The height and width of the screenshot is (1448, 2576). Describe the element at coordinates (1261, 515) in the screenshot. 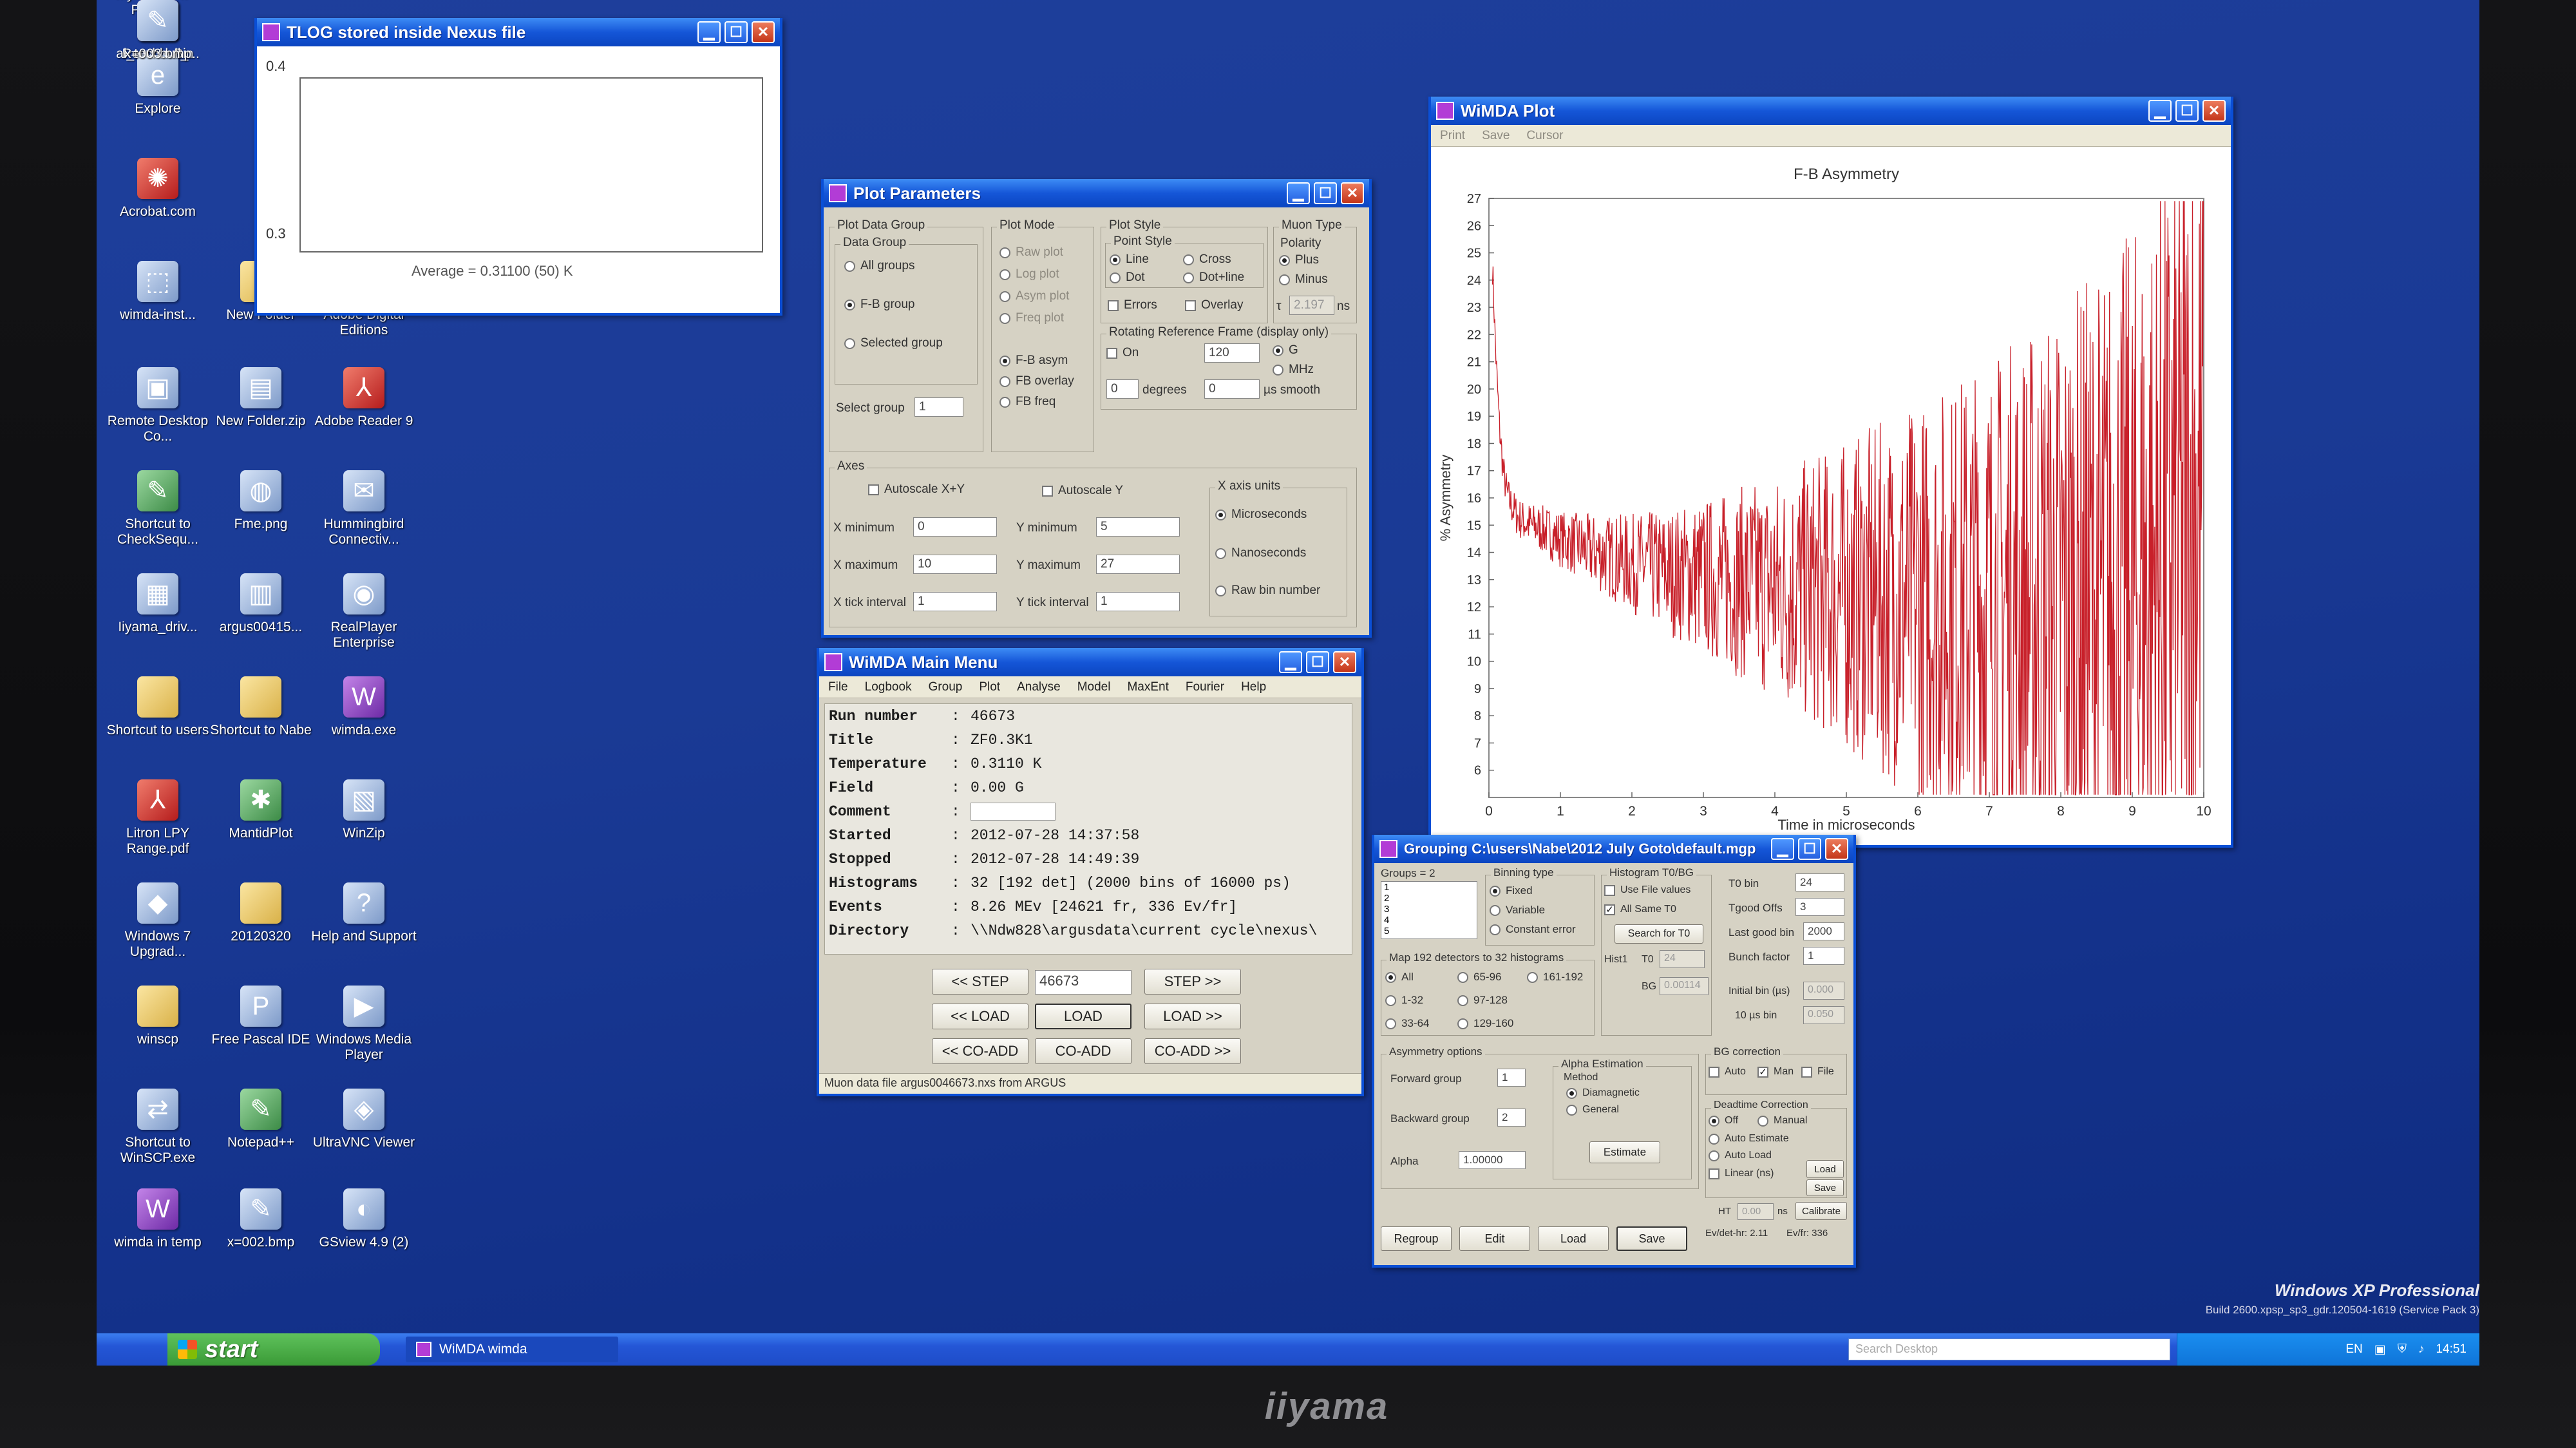

I see `microseconds-radio: Microseconds` at that location.